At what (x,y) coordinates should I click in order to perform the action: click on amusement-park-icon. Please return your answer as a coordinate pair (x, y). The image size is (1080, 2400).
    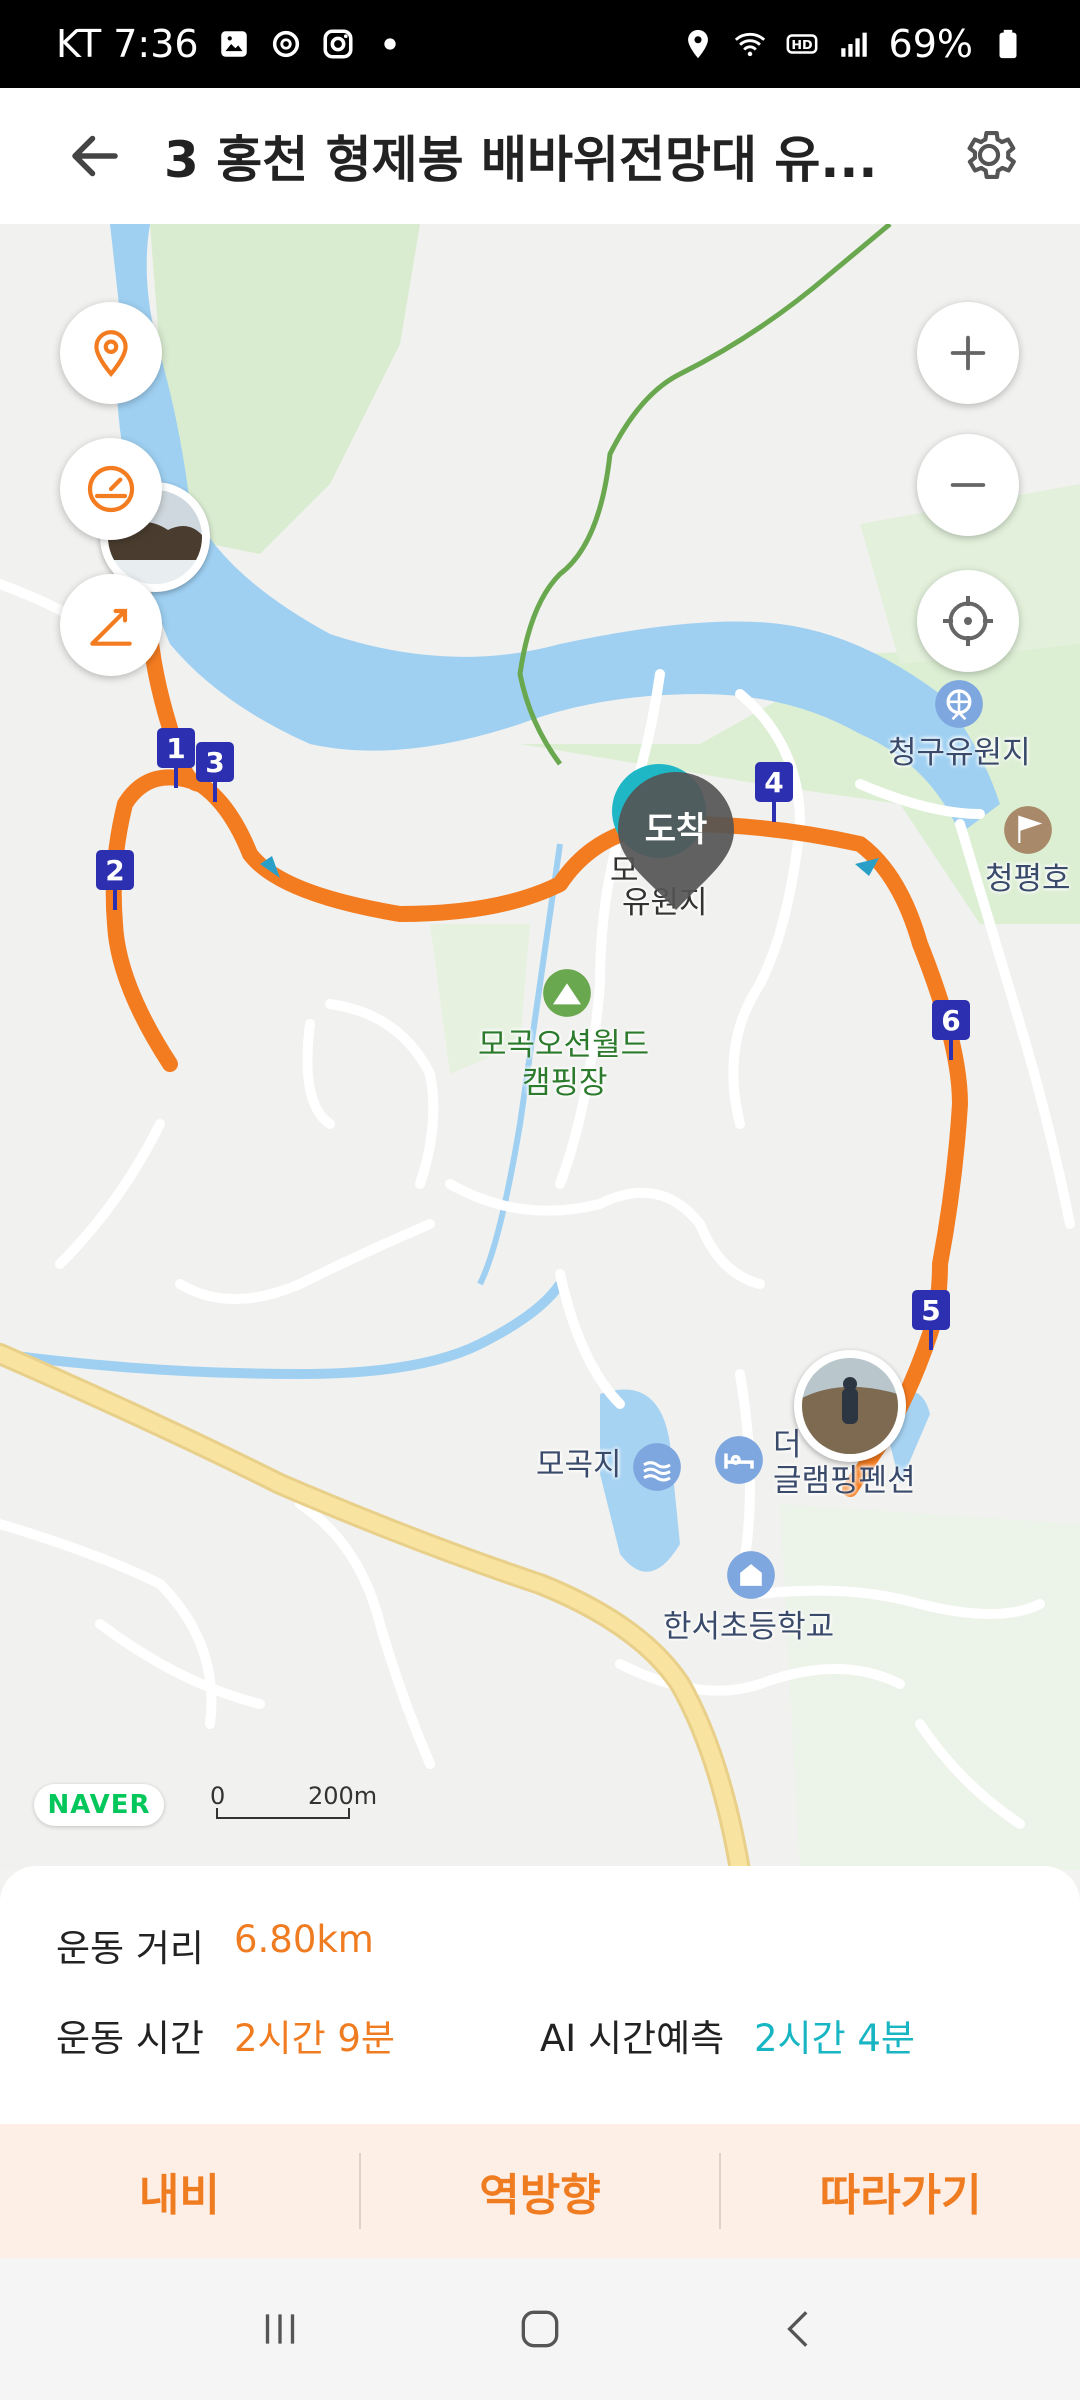
    Looking at the image, I should click on (959, 704).